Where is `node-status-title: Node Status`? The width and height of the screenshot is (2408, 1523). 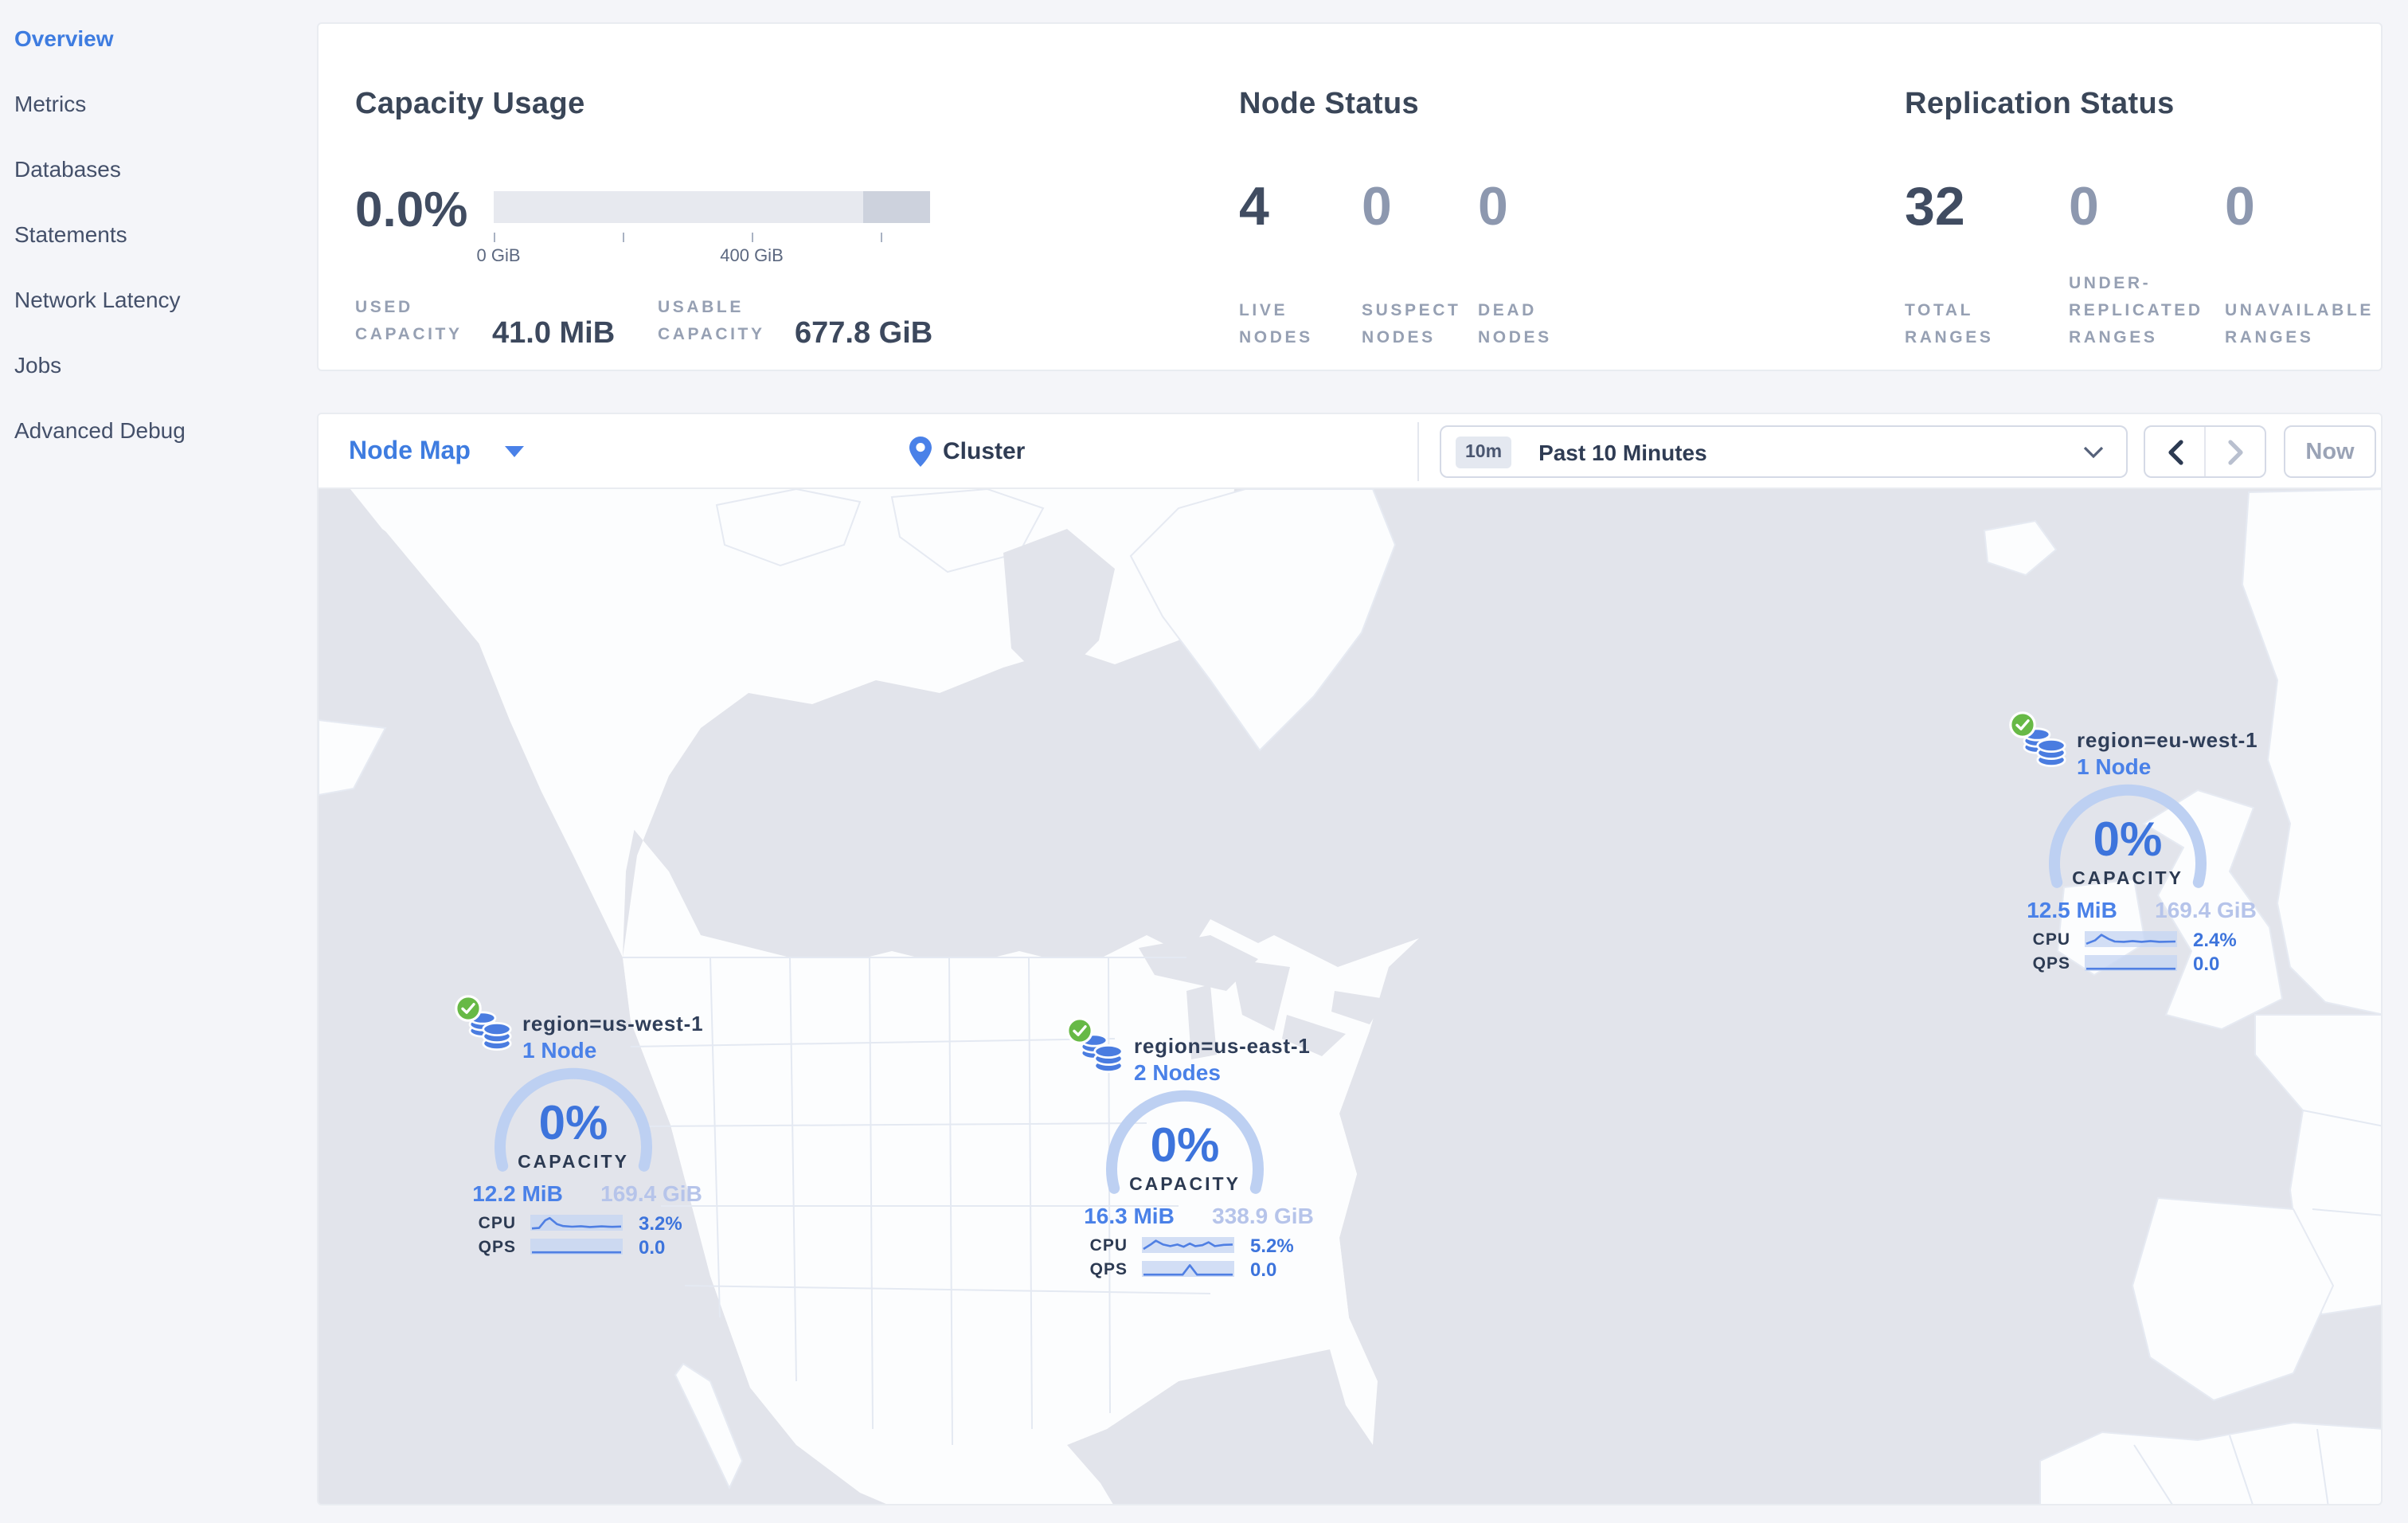
node-status-title: Node Status is located at coordinates (1329, 104).